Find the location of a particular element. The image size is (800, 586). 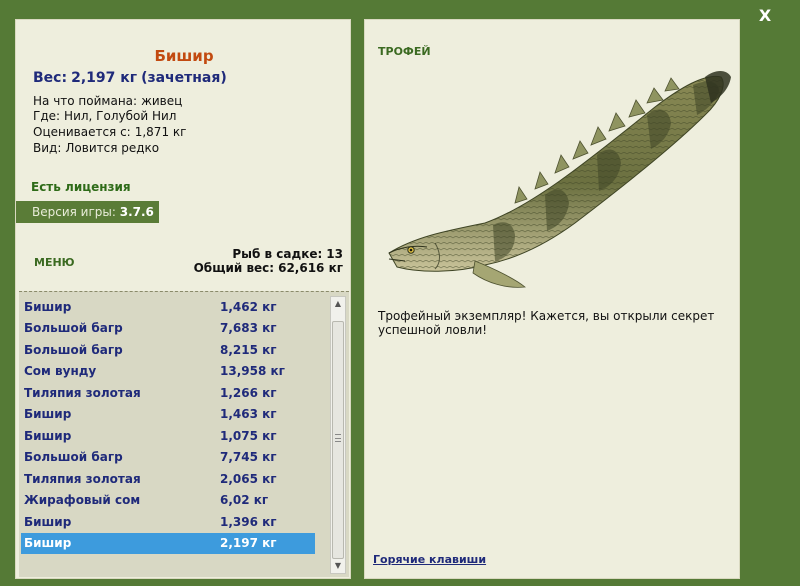

scroll-down-arrow-icon: ▼ is located at coordinates (338, 566).